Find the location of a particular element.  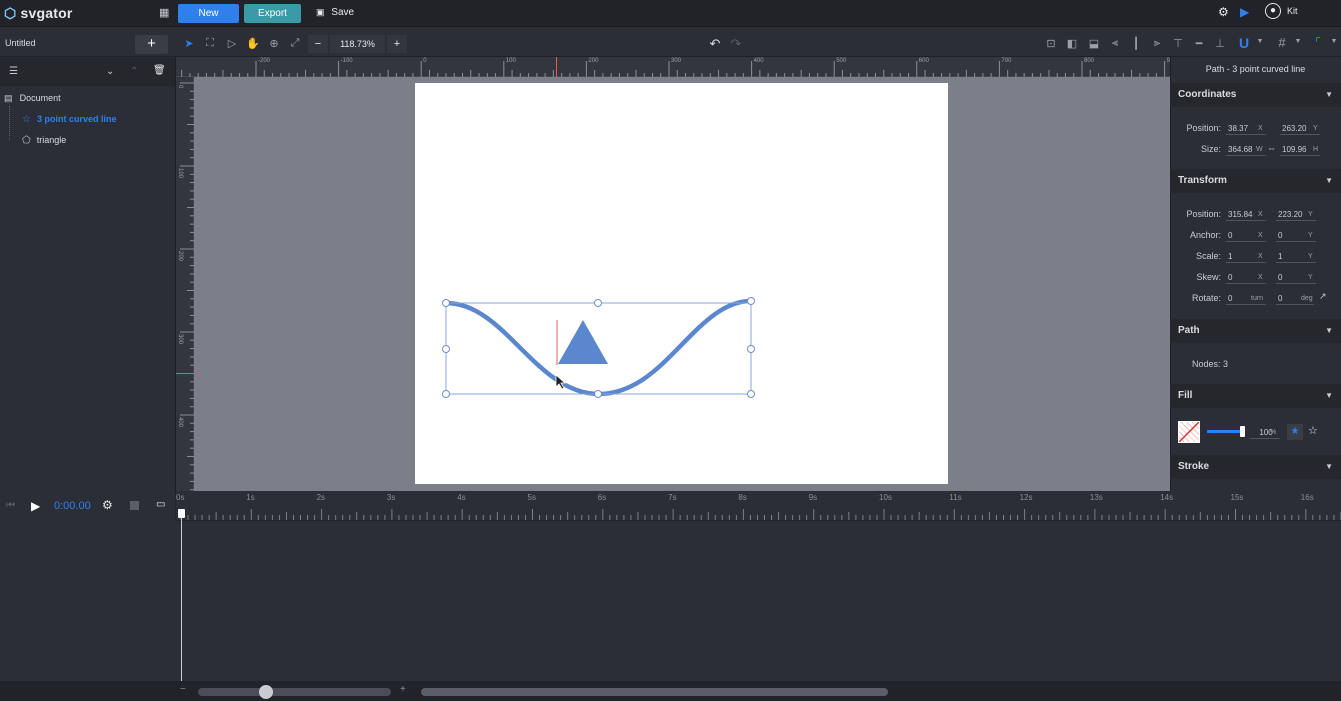

hand-tool-icon: ✋ is located at coordinates (253, 43).